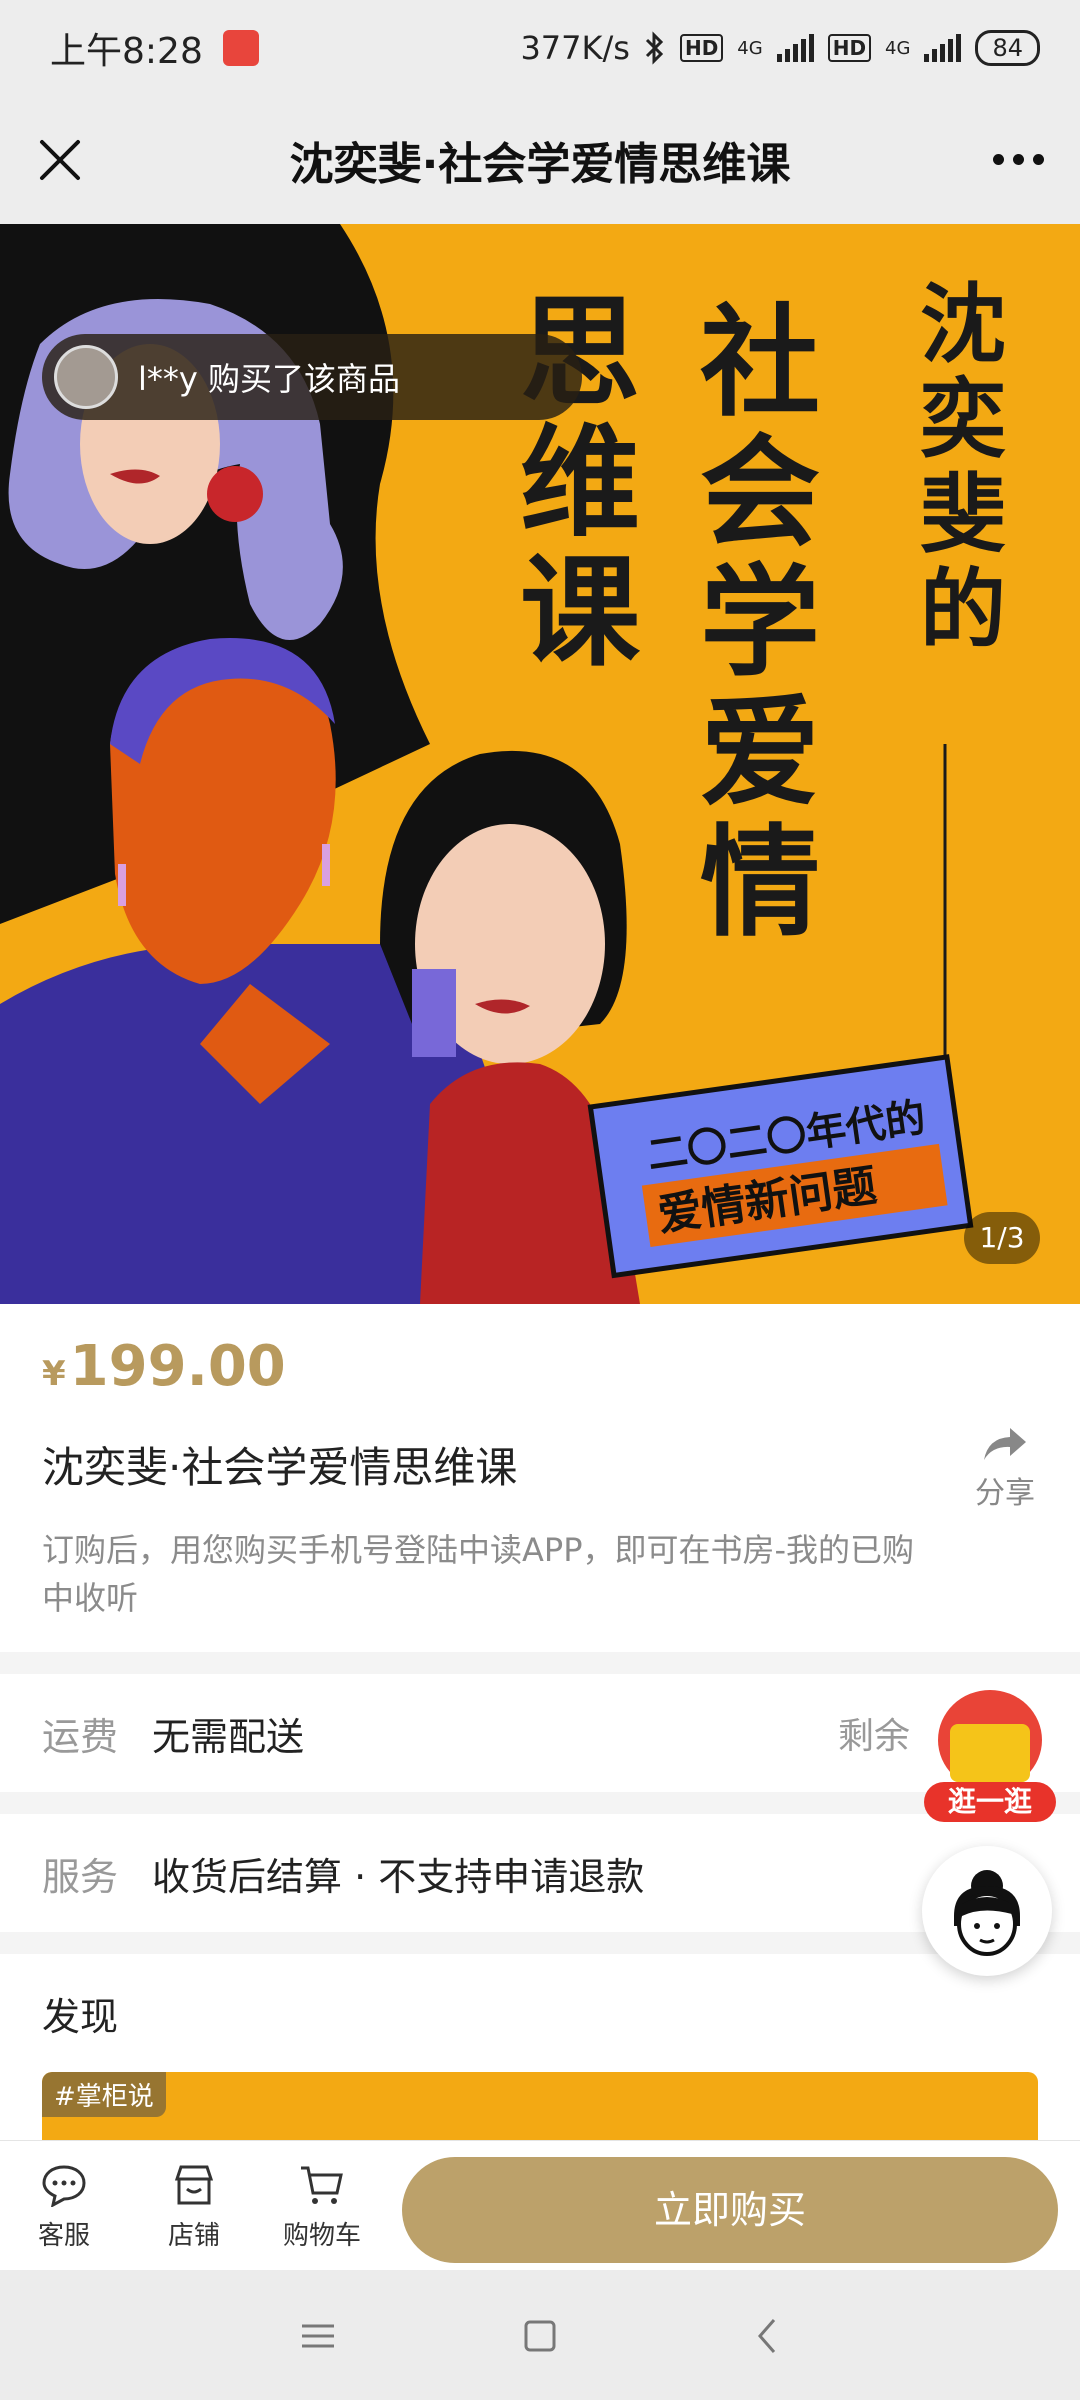 The width and height of the screenshot is (1080, 2400). I want to click on price-value: 199.00, so click(177, 1366).